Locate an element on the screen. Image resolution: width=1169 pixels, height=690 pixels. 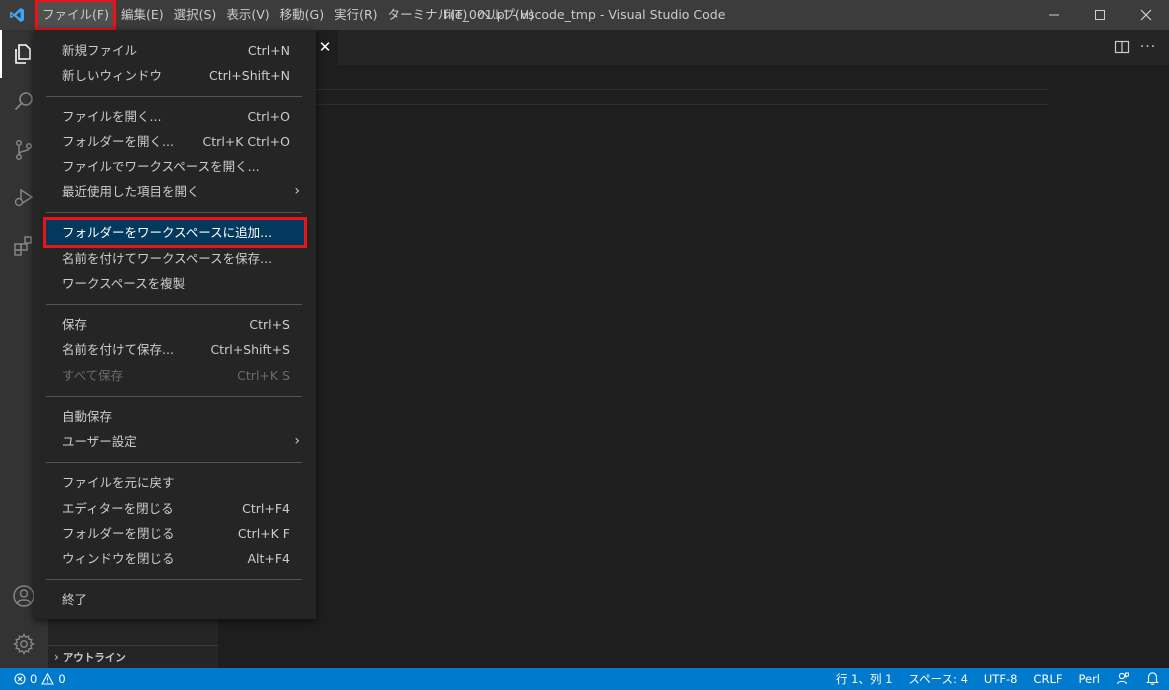
menu-item-shortcut: Ctrl+K S is located at coordinates (263, 375).